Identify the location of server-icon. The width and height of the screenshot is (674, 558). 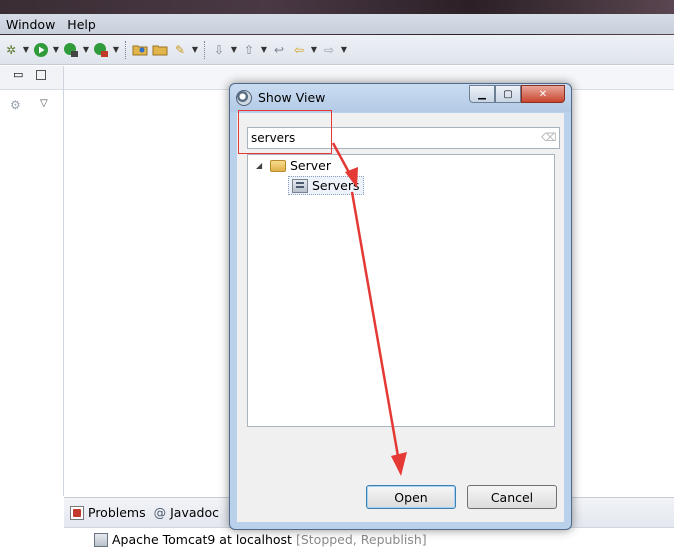
(101, 539).